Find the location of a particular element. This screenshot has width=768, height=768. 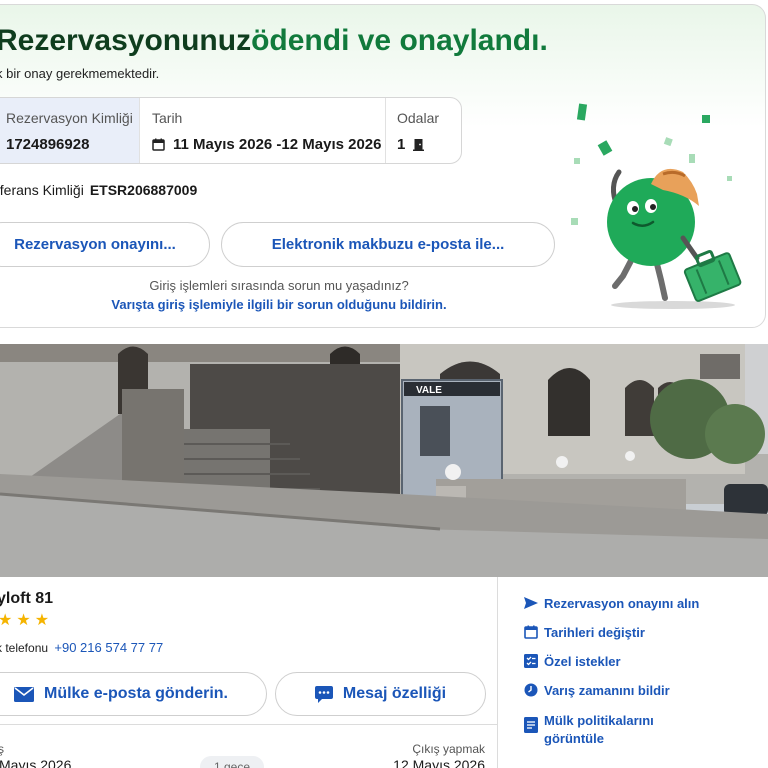

checkin-label: ş is located at coordinates (2, 749).